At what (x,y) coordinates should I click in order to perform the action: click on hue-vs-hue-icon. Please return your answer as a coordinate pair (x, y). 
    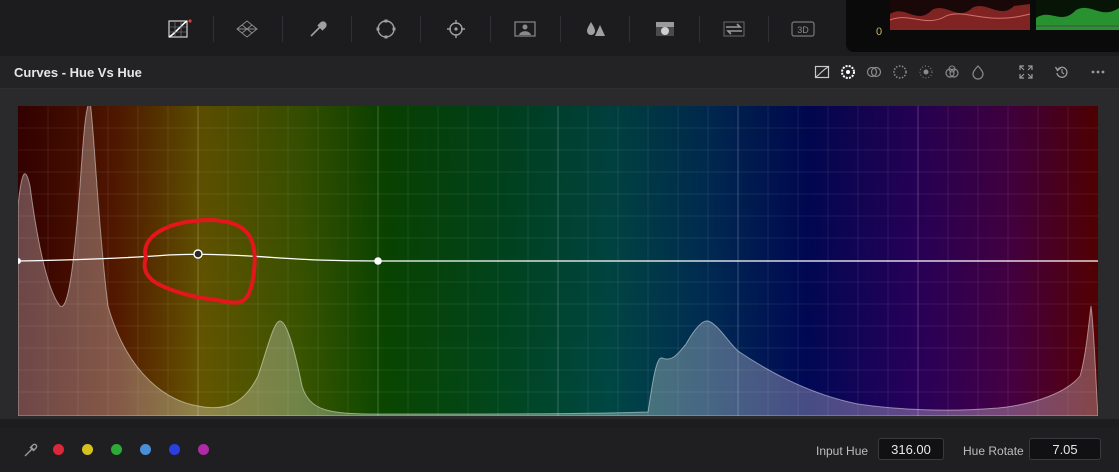
    Looking at the image, I should click on (848, 72).